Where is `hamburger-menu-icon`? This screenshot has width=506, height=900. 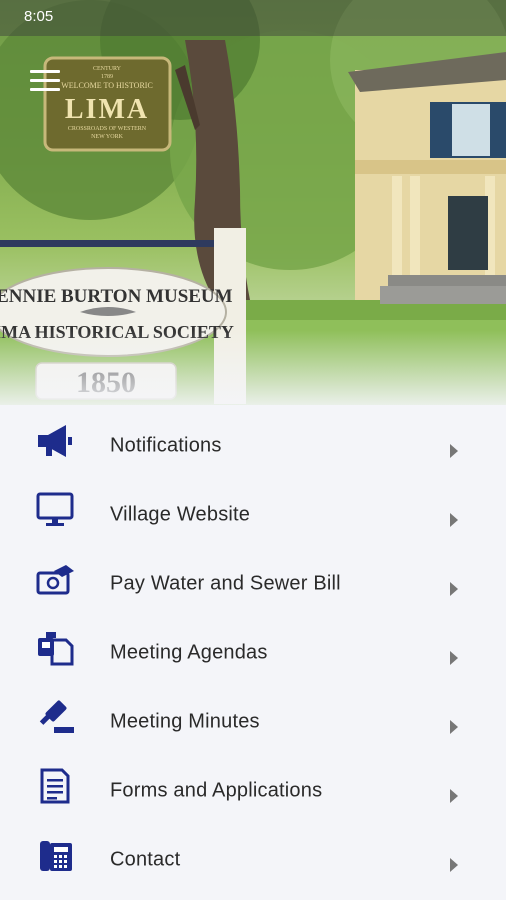
hamburger-menu-icon is located at coordinates (45, 81).